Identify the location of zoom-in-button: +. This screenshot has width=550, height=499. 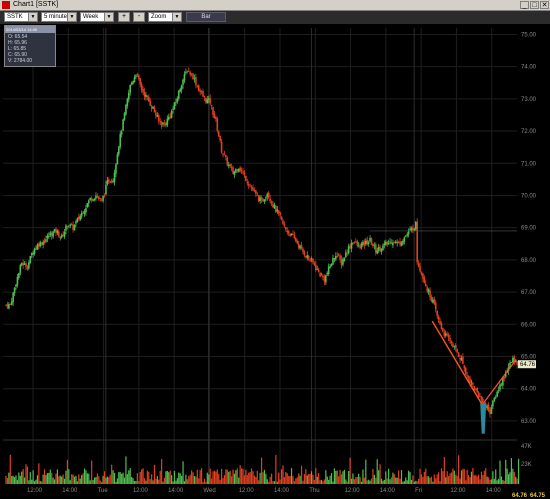
(124, 17).